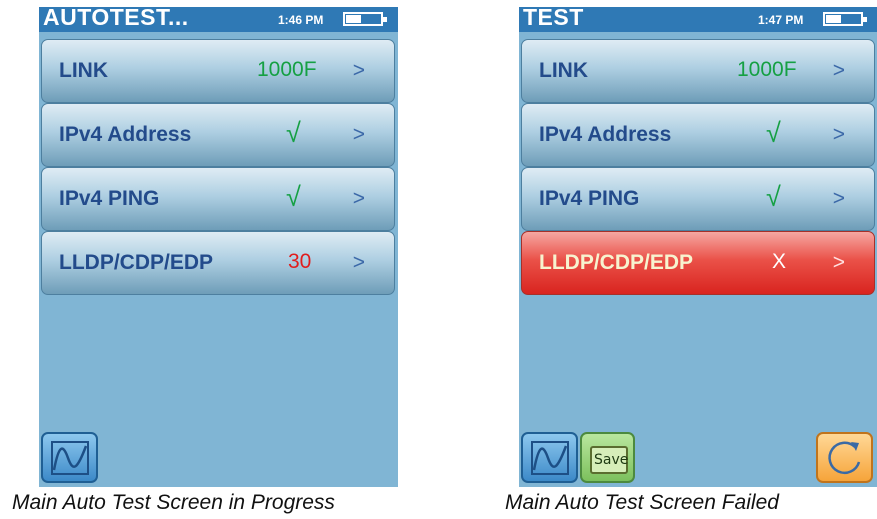 Image resolution: width=877 pixels, height=519 pixels. I want to click on rerun-button, so click(844, 457).